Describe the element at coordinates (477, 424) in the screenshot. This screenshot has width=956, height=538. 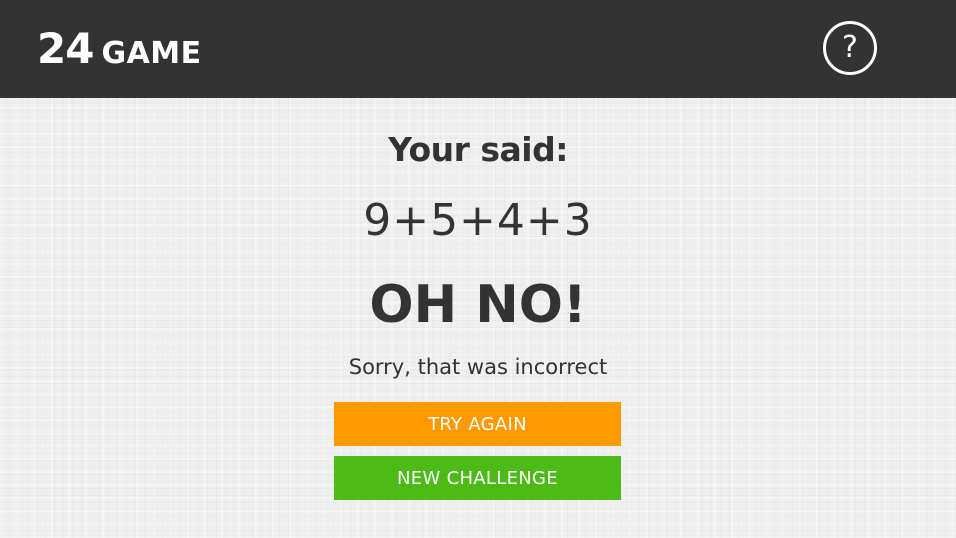
I see `try-again-button: TRY AGAIN` at that location.